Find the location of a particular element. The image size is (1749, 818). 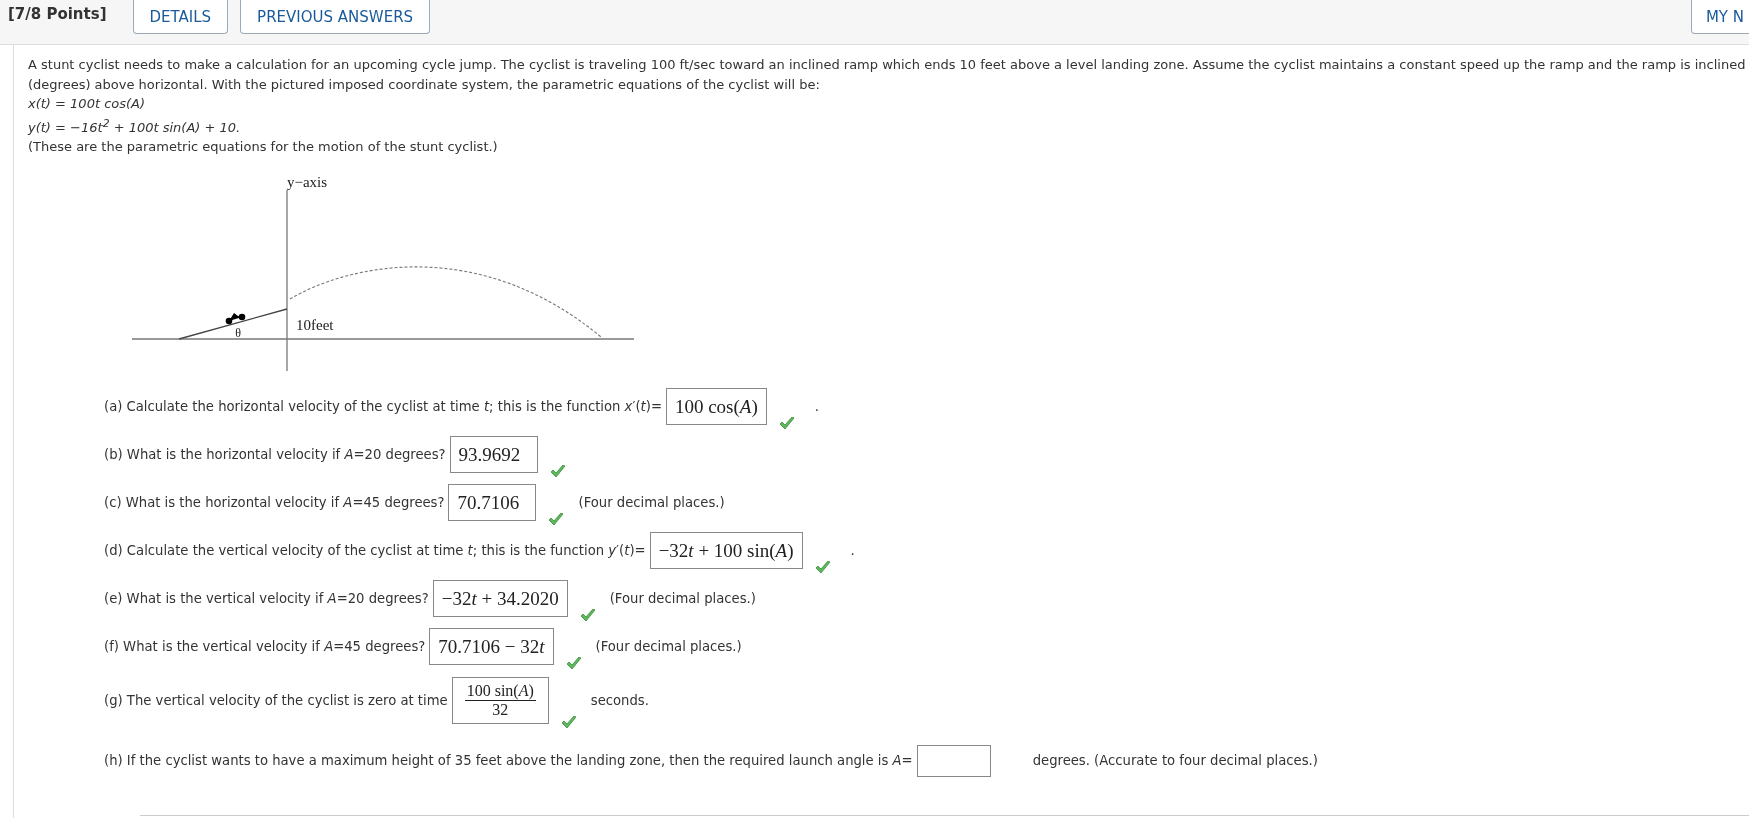

answer-box: −32t + 100 sin(A) is located at coordinates (726, 551).